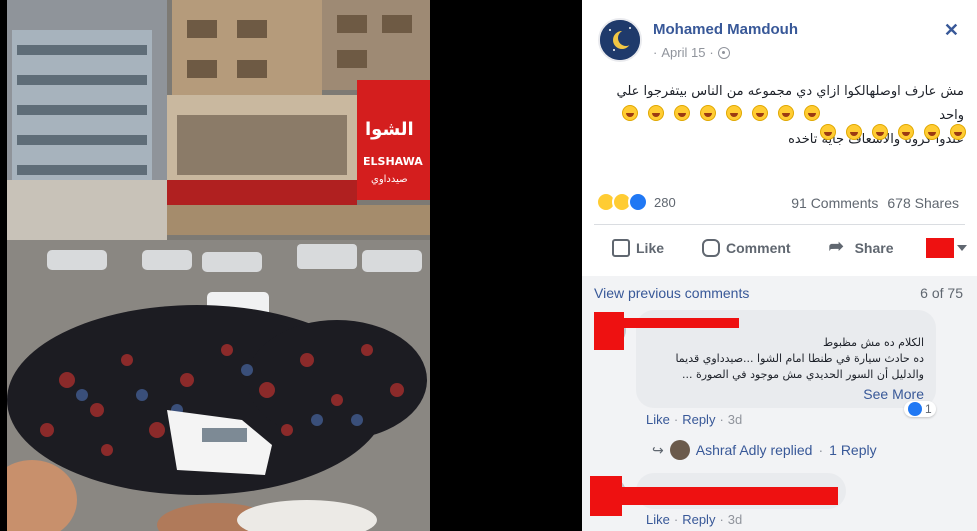 Image resolution: width=977 pixels, height=531 pixels. I want to click on post-stats: 91 Comments 678 Shares, so click(875, 203).